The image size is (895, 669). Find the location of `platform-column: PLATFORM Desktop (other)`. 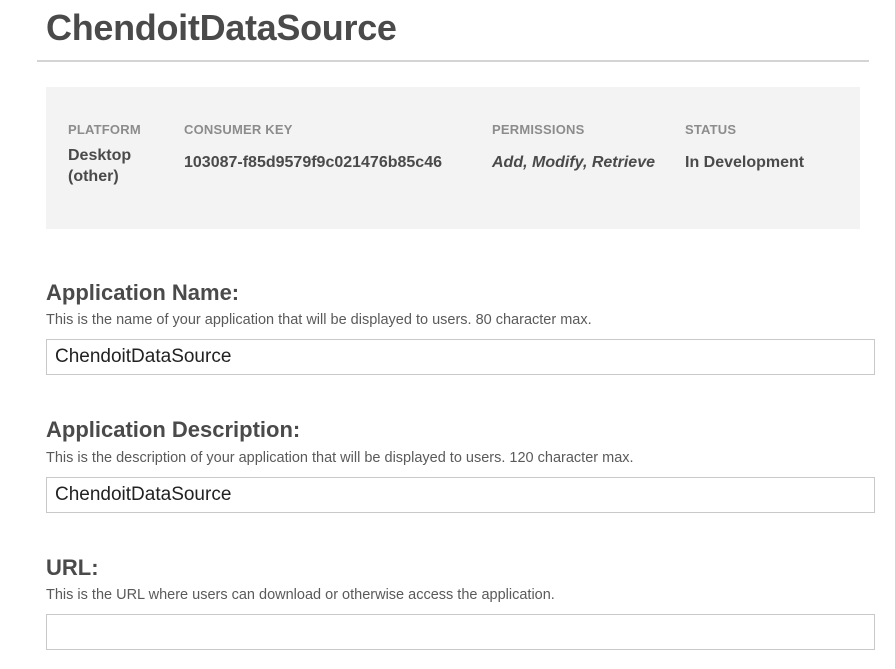

platform-column: PLATFORM Desktop (other) is located at coordinates (108, 154).